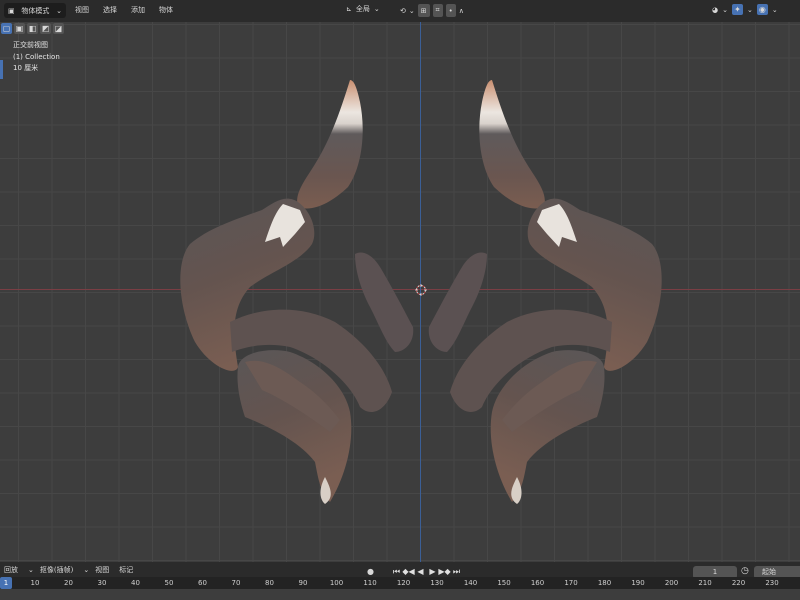 The width and height of the screenshot is (800, 600). I want to click on timeline-menu: 回放 ⌄ 抠像(插帧) ⌄ 视图 标记, so click(73, 570).